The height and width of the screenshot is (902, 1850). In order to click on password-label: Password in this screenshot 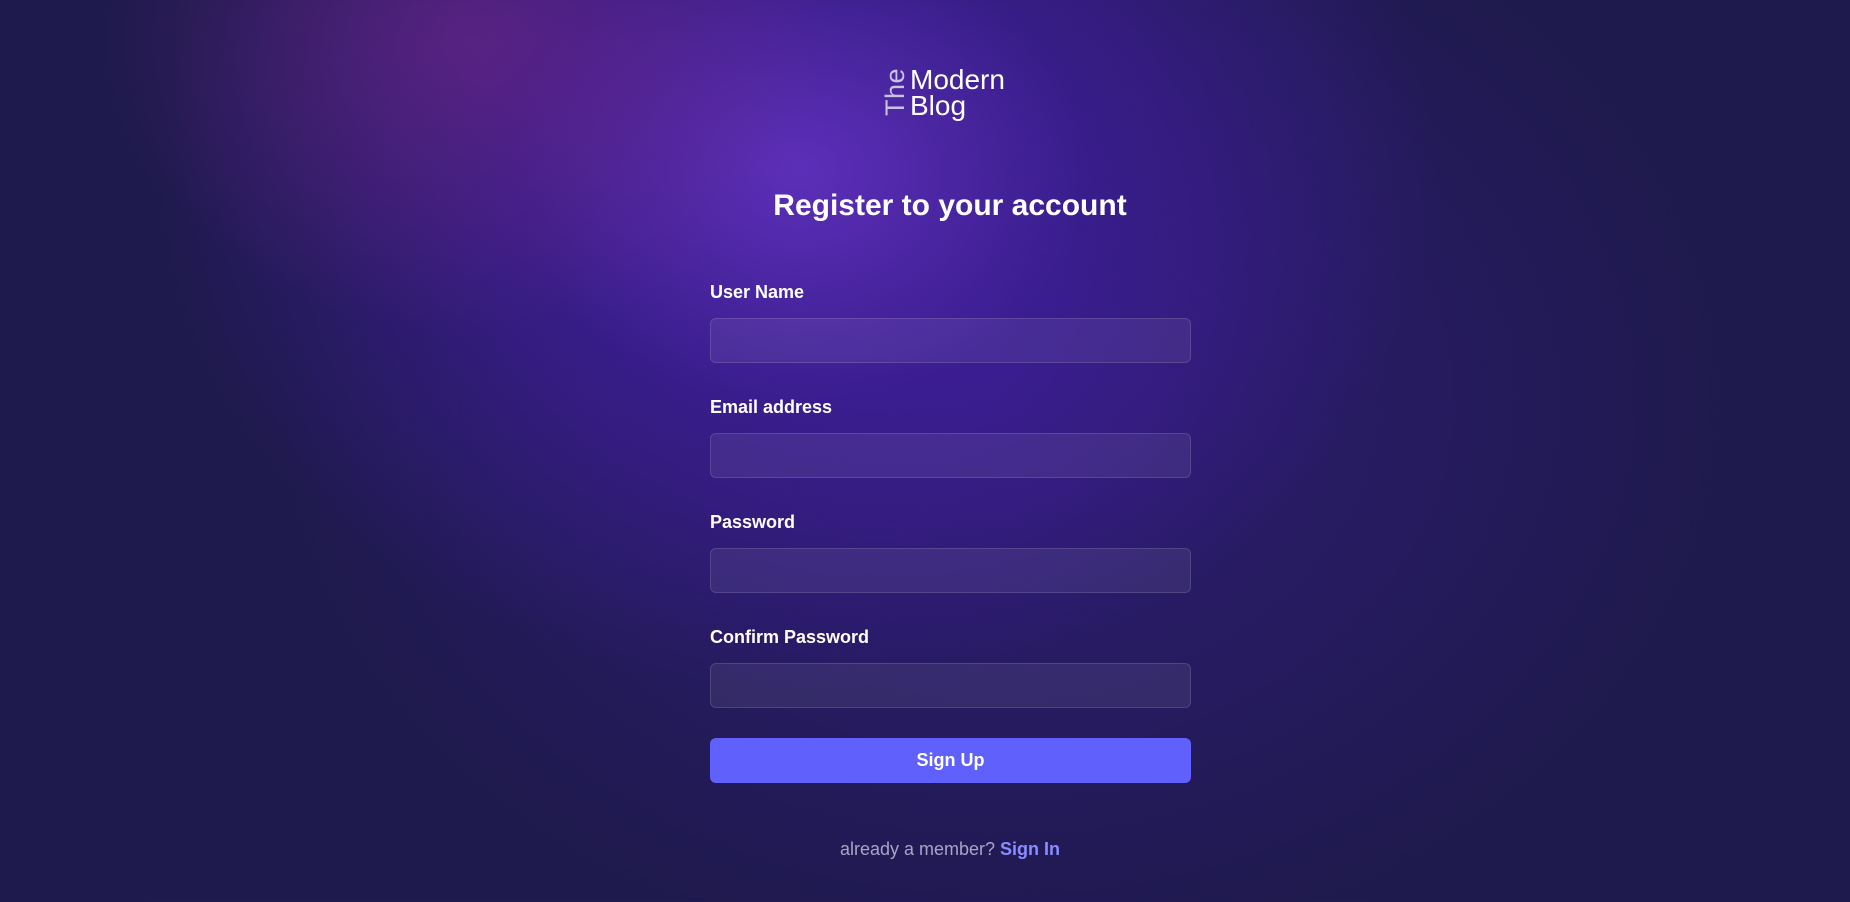, I will do `click(753, 522)`.